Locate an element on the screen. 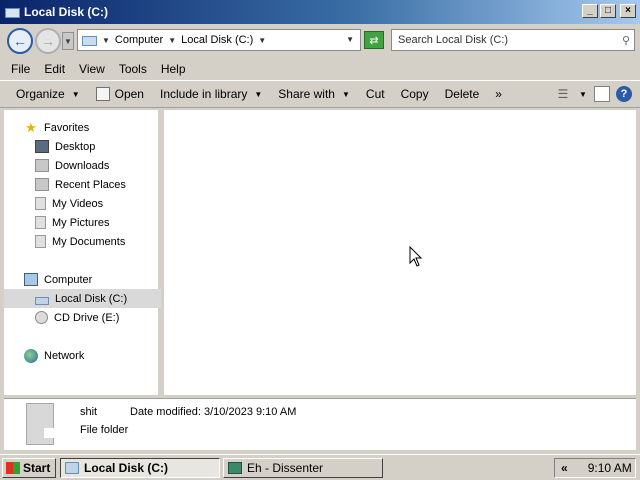 This screenshot has height=480, width=640. window-title: Local Disk (C:) is located at coordinates (66, 12).